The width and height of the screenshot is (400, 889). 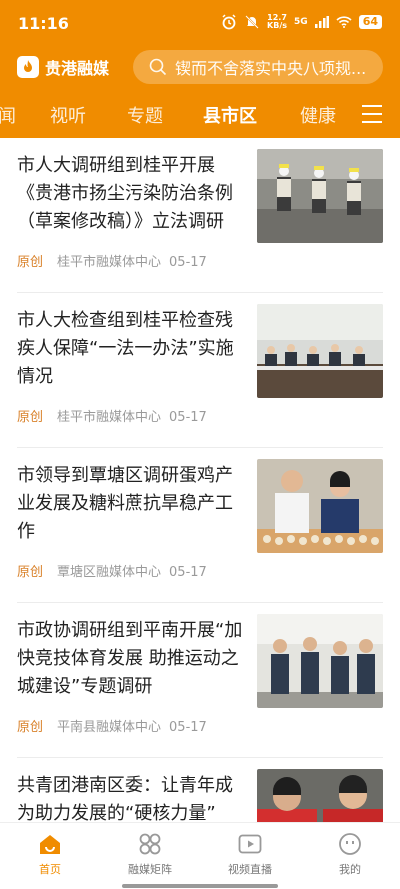 I want to click on tab-topics: 专题, so click(x=145, y=115).